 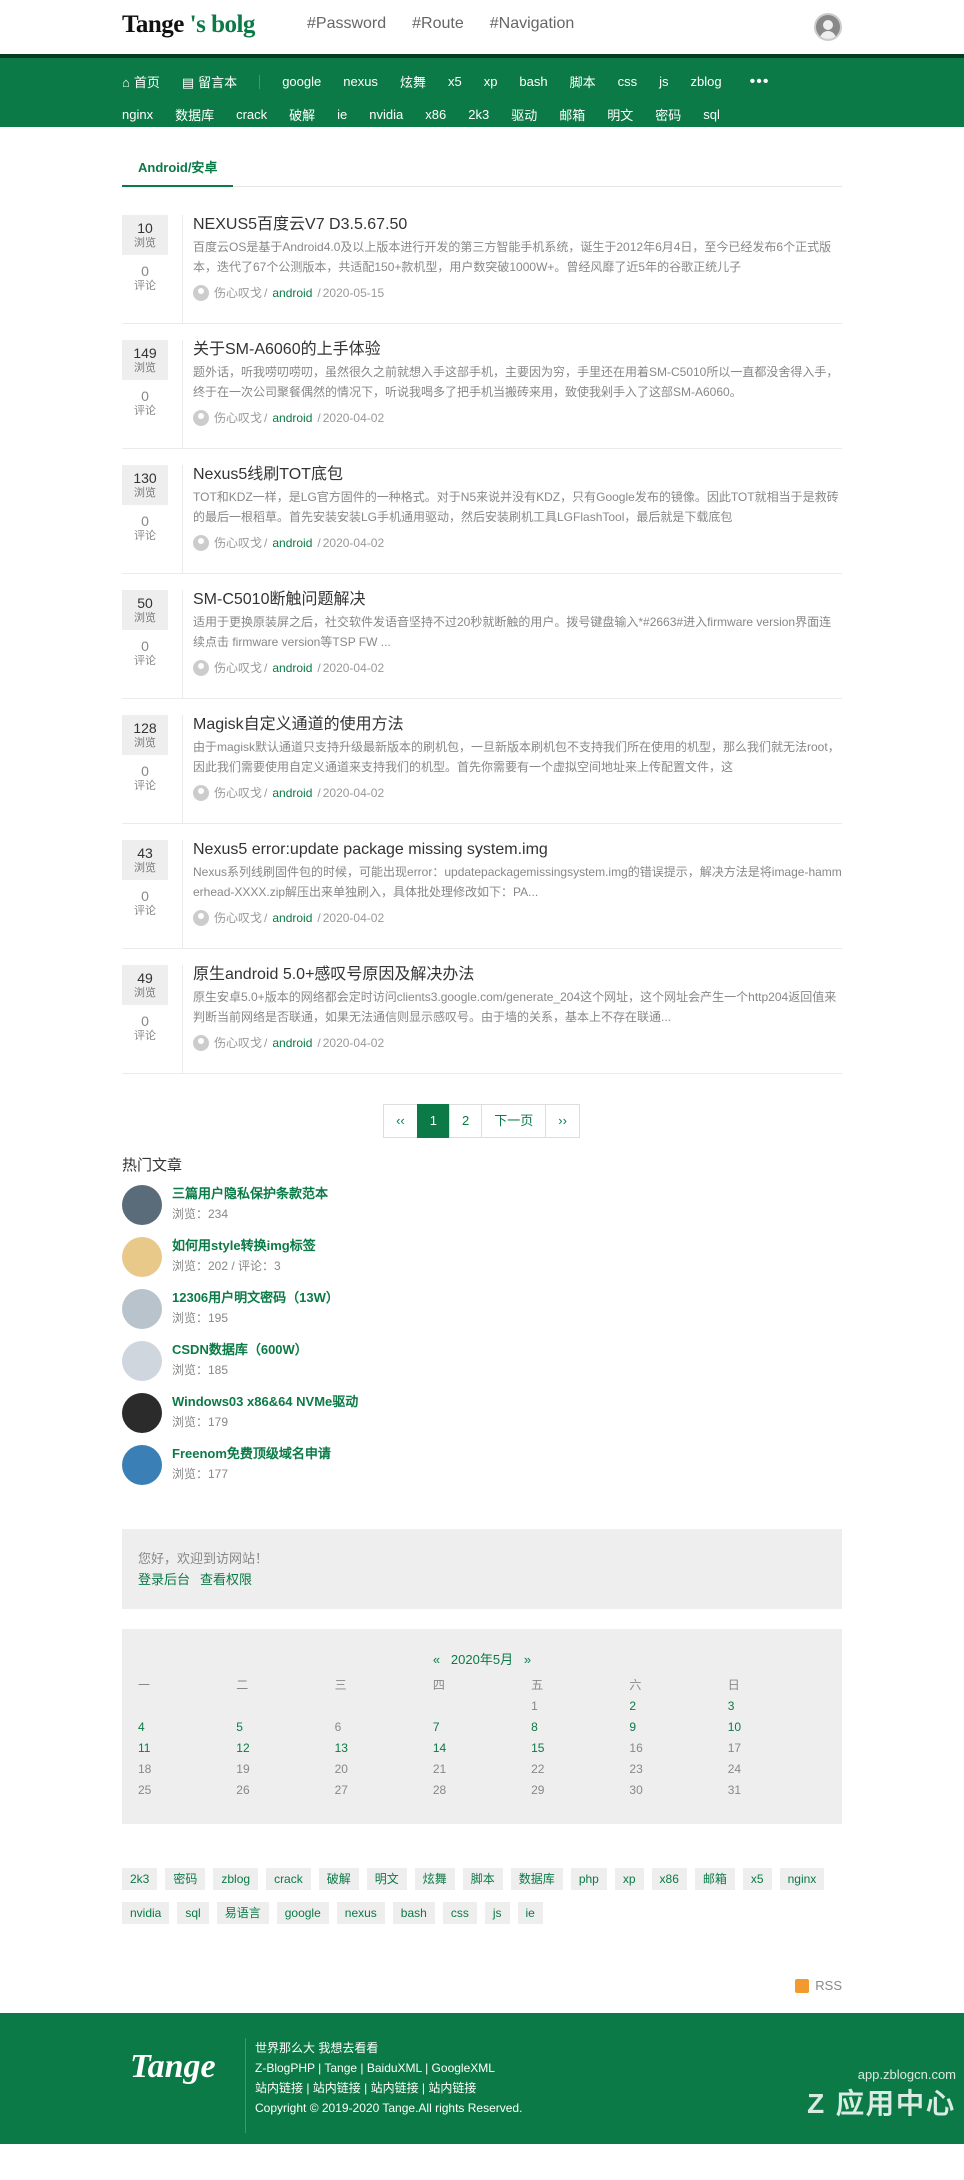 What do you see at coordinates (678, 1705) in the screenshot?
I see `calendar-day: 2` at bounding box center [678, 1705].